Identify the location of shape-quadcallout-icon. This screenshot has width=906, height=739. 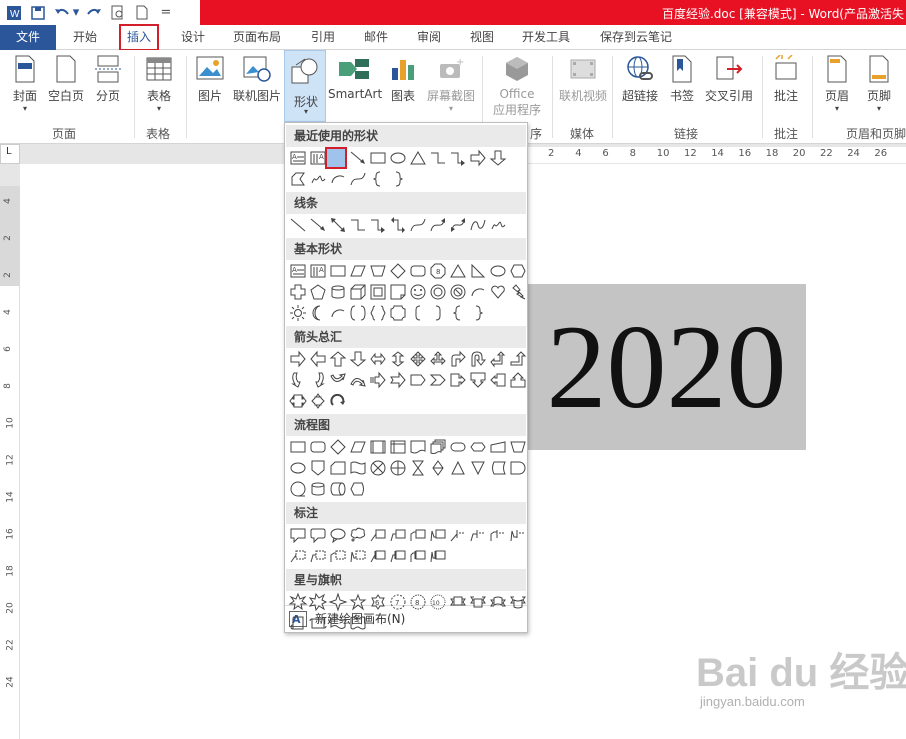
(318, 401).